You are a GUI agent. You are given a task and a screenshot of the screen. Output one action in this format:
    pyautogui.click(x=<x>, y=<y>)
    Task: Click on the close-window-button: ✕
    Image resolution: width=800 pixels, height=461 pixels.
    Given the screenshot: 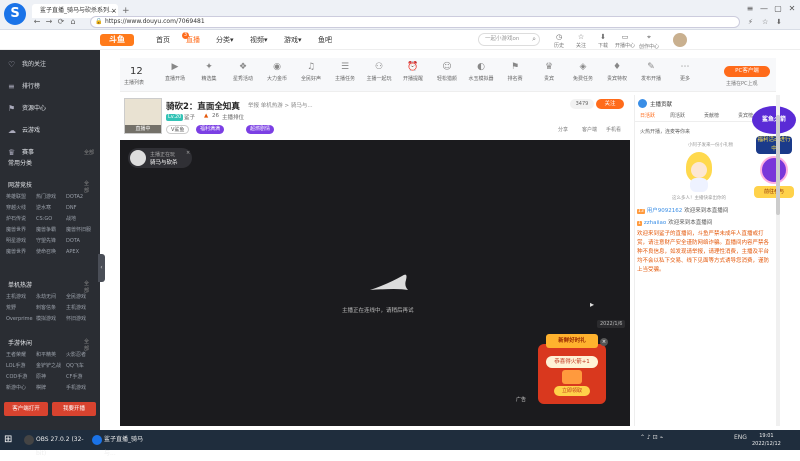 What is the action you would take?
    pyautogui.click(x=792, y=8)
    